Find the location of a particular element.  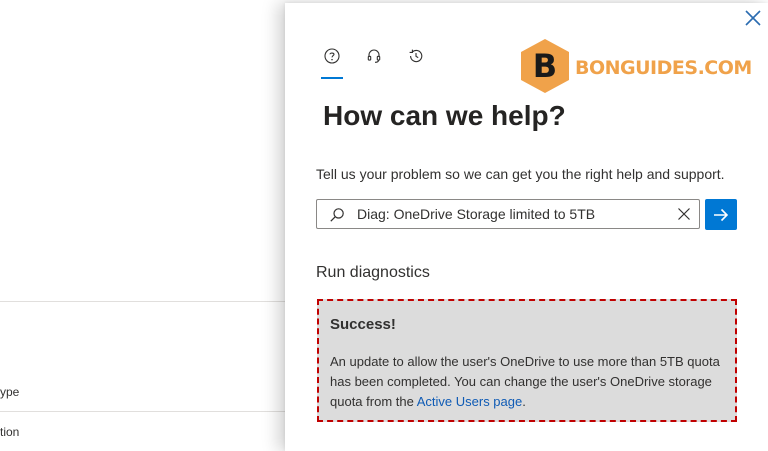

tab-history is located at coordinates (416, 63).